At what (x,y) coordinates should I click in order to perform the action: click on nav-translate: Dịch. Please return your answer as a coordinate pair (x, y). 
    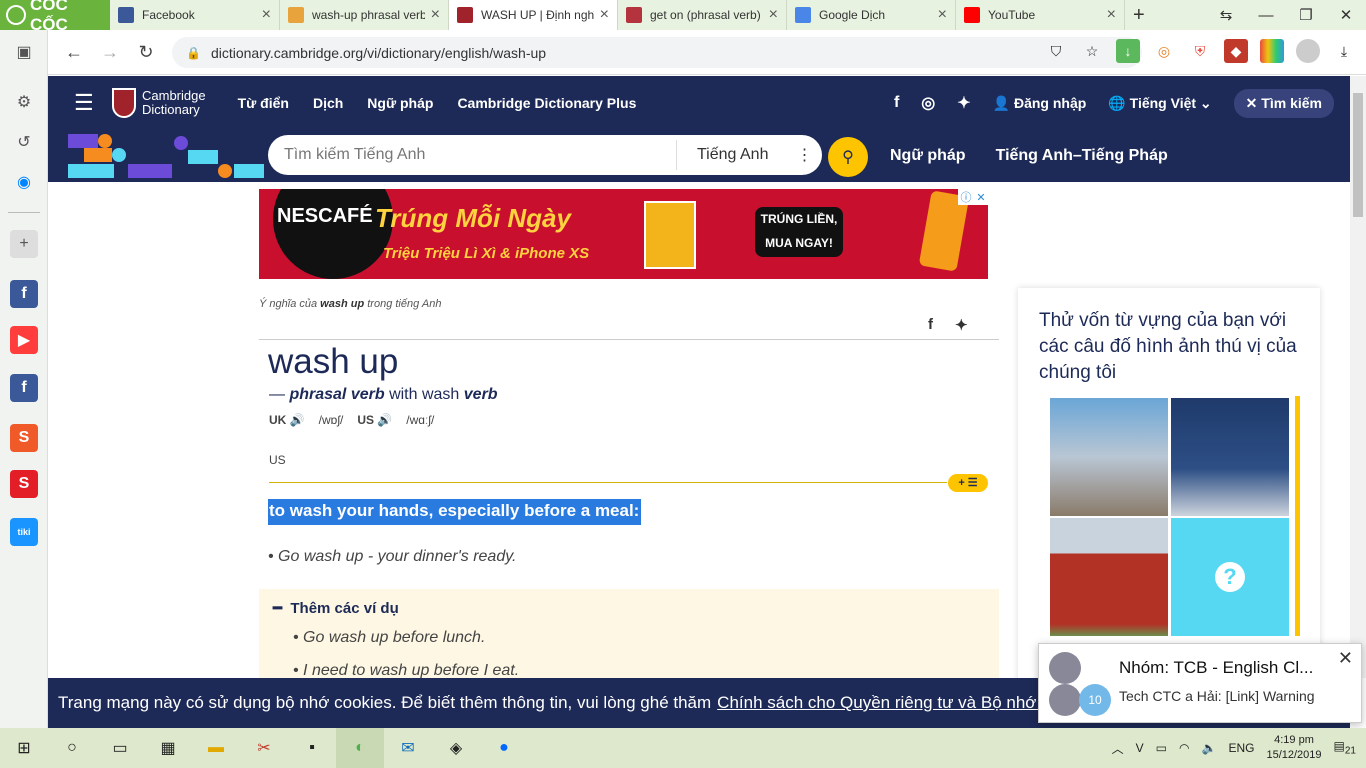
    Looking at the image, I should click on (328, 103).